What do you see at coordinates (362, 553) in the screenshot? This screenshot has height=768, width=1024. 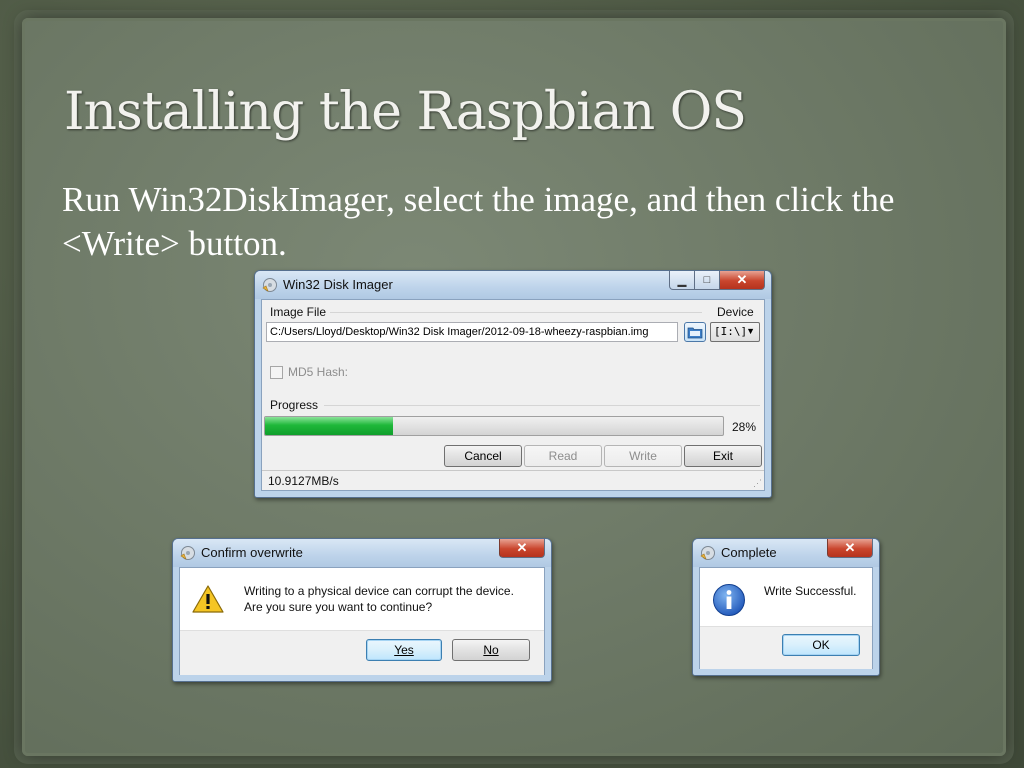 I see `confirm-titlebar: Confirm overwrite ✕` at bounding box center [362, 553].